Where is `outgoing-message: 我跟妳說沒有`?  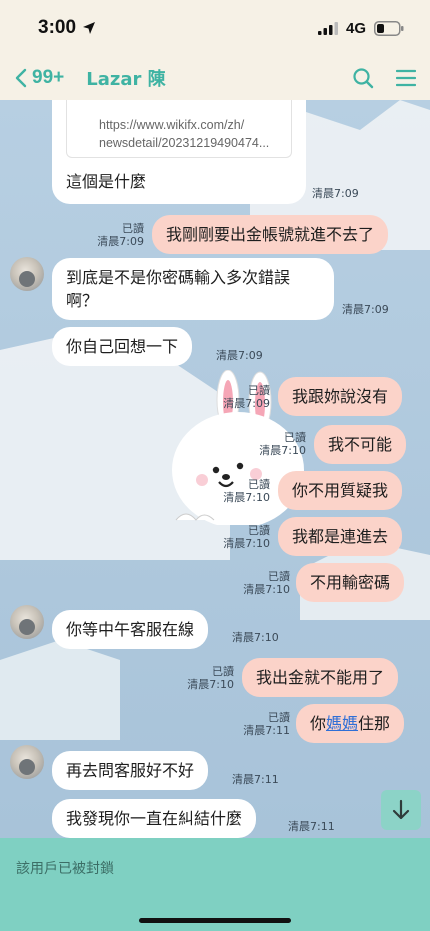 outgoing-message: 我跟妳說沒有 is located at coordinates (340, 396).